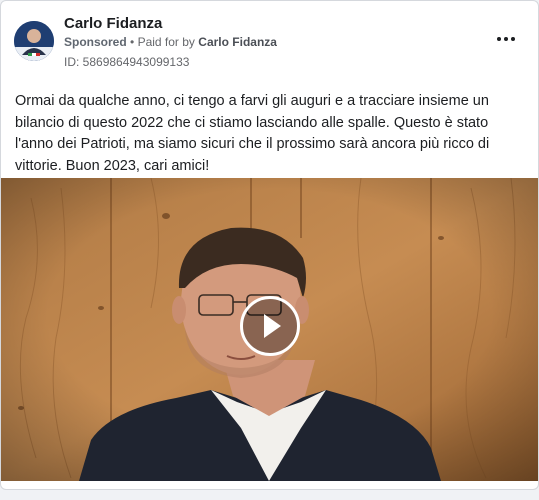 The image size is (539, 500). I want to click on sponsorship-info: Sponsored • Paid for by Carlo Fidanza, so click(170, 42).